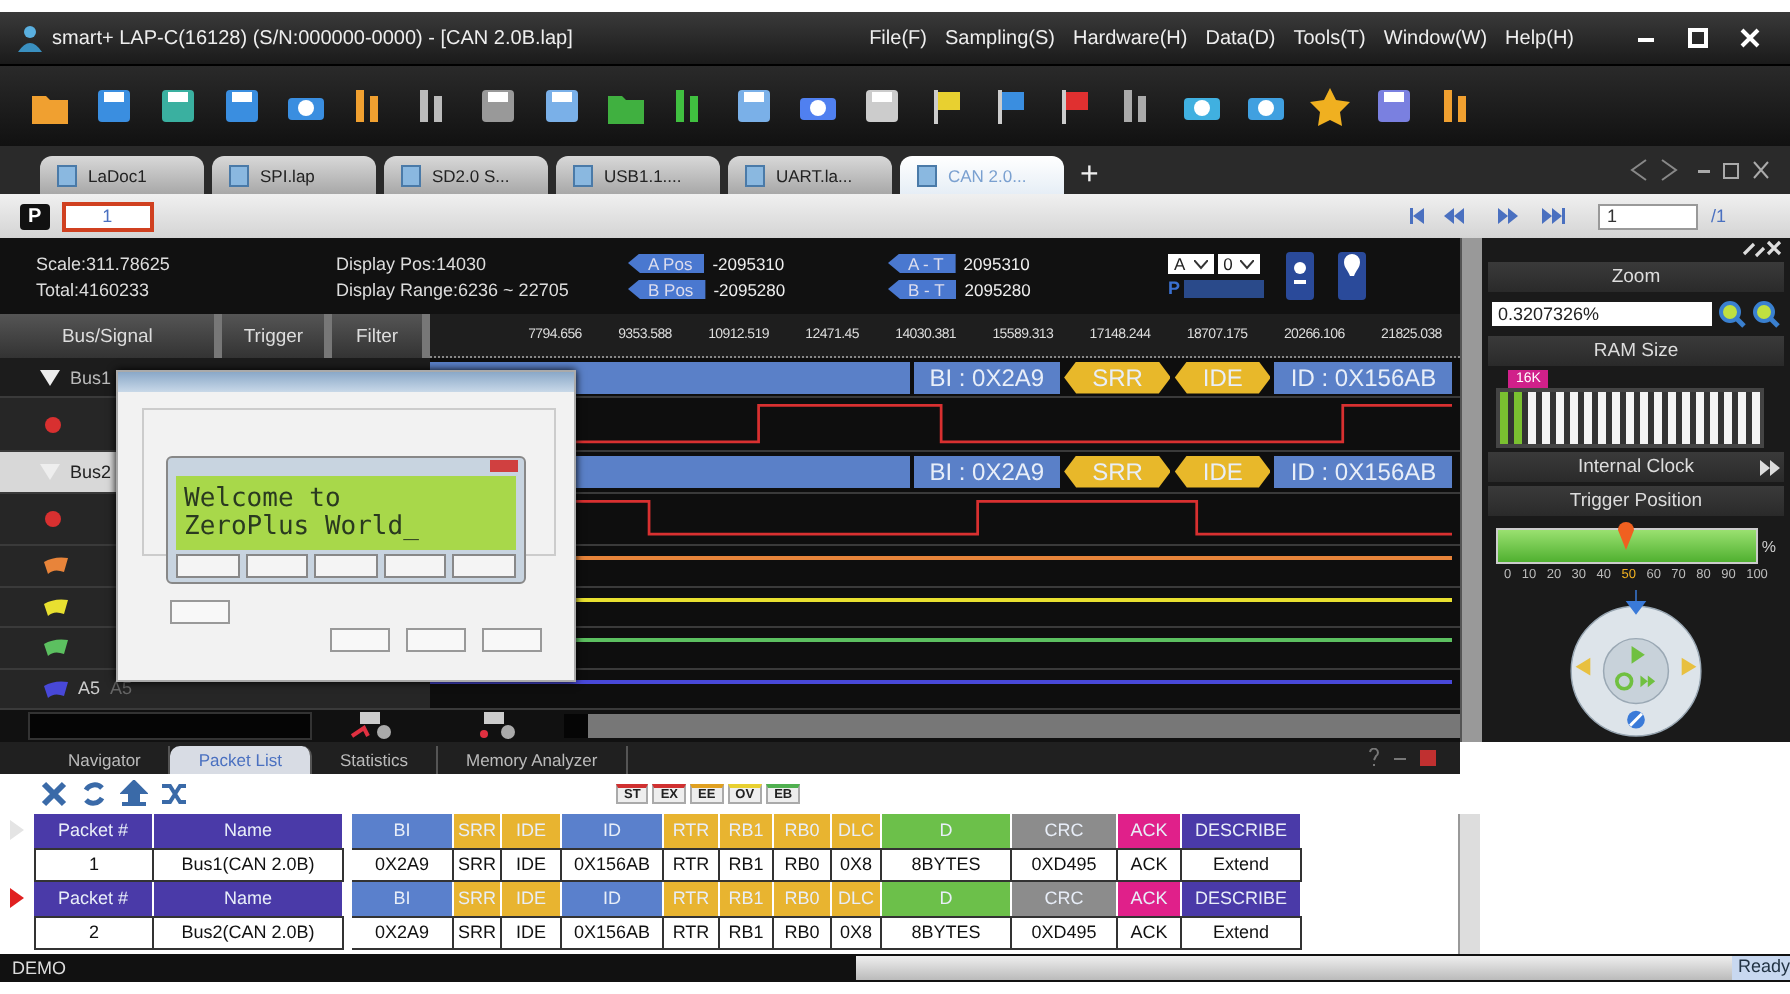 The image size is (1790, 994). I want to click on table-cell: 0XD495, so click(1065, 933).